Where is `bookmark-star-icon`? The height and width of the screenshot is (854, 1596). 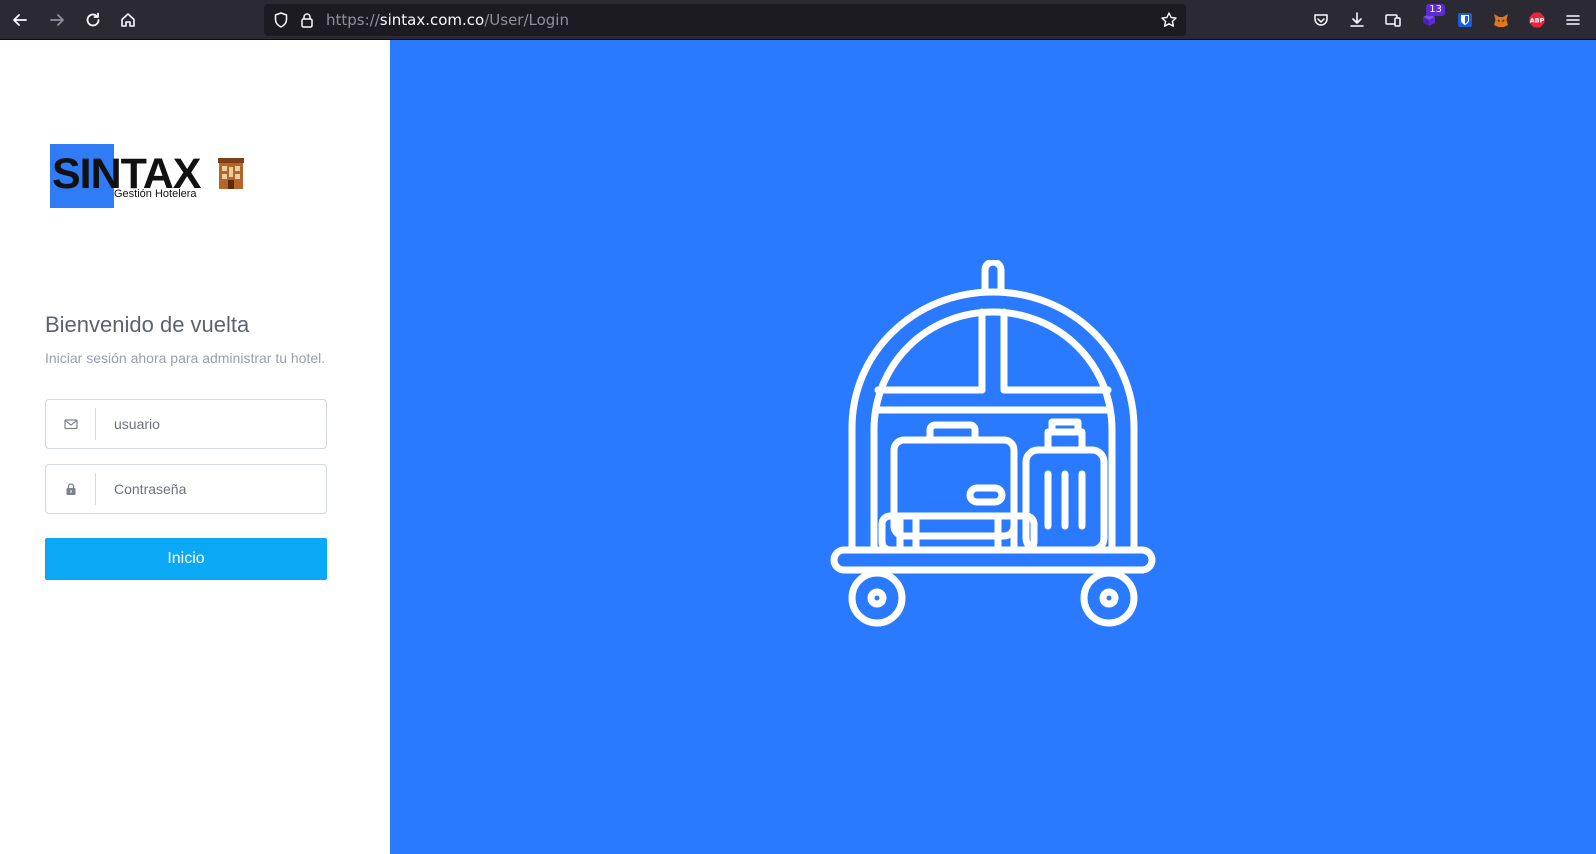
bookmark-star-icon is located at coordinates (1169, 20).